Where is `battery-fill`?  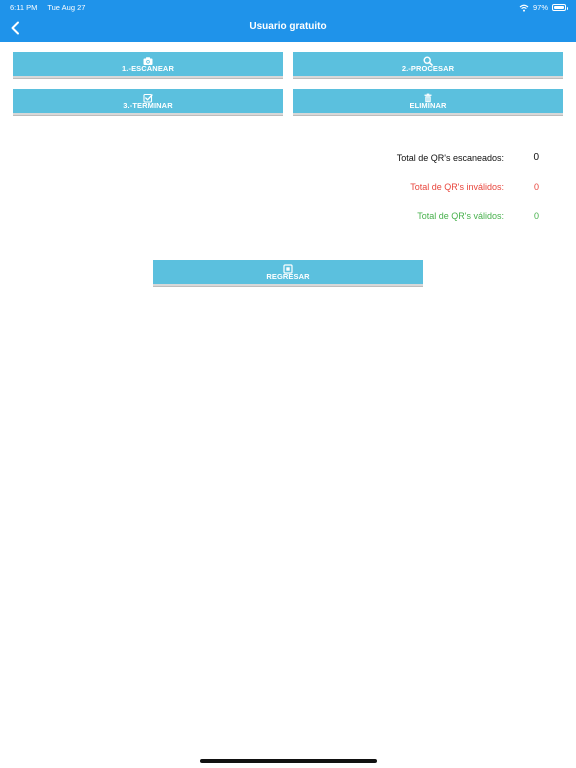 battery-fill is located at coordinates (559, 7).